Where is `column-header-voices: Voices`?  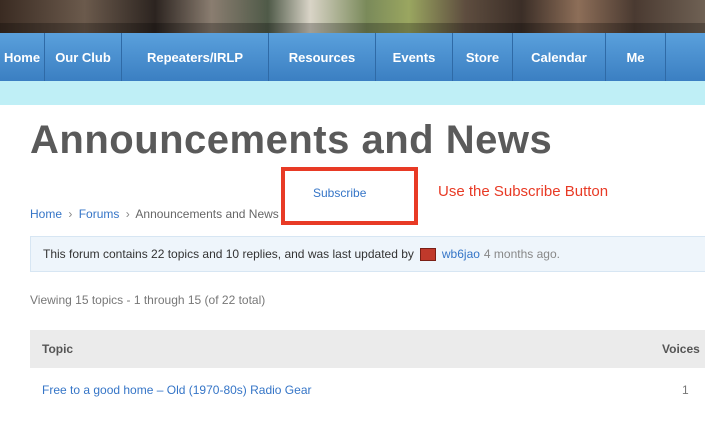 column-header-voices: Voices is located at coordinates (681, 349).